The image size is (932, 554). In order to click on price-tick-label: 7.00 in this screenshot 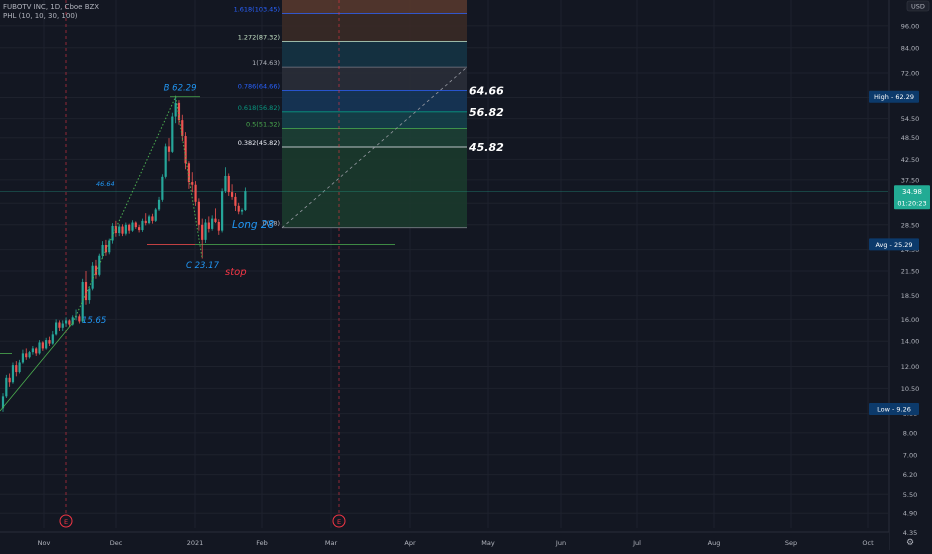, I will do `click(910, 455)`.